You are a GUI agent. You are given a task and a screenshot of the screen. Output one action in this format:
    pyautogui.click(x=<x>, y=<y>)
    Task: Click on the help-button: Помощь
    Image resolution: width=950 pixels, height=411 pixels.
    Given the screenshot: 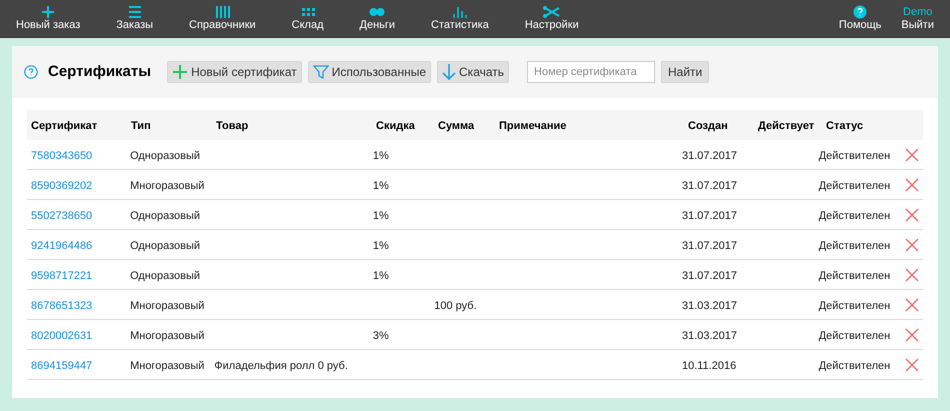 What is the action you would take?
    pyautogui.click(x=860, y=18)
    